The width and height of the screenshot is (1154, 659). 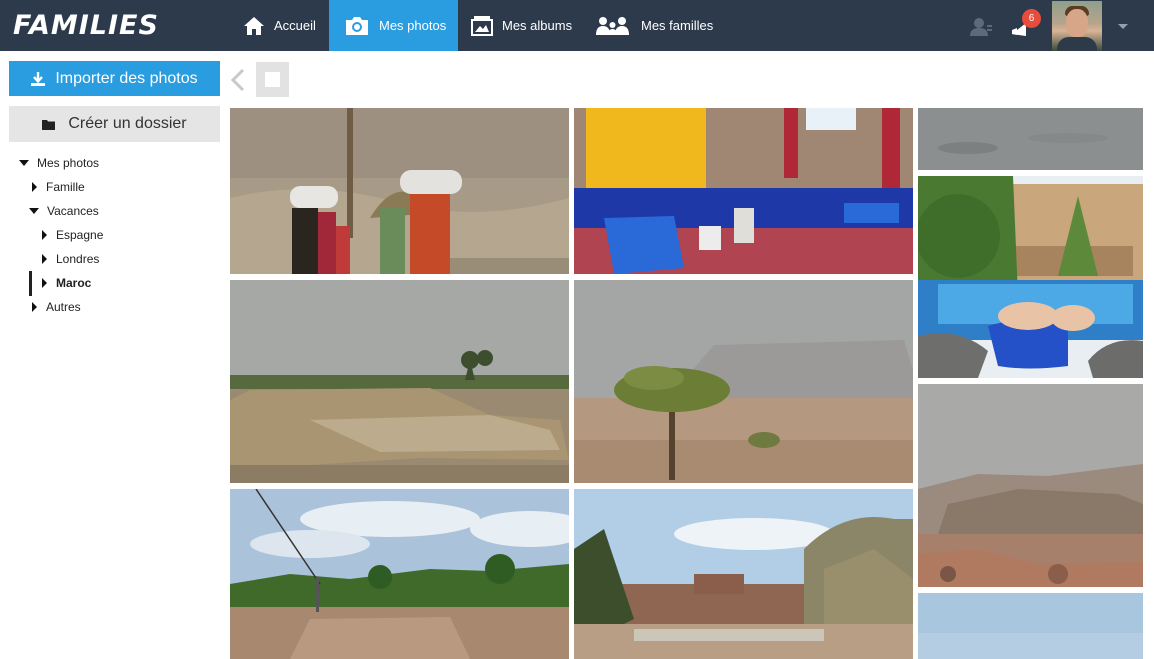 I want to click on import-photos-button: Importer des photos, so click(x=114, y=78).